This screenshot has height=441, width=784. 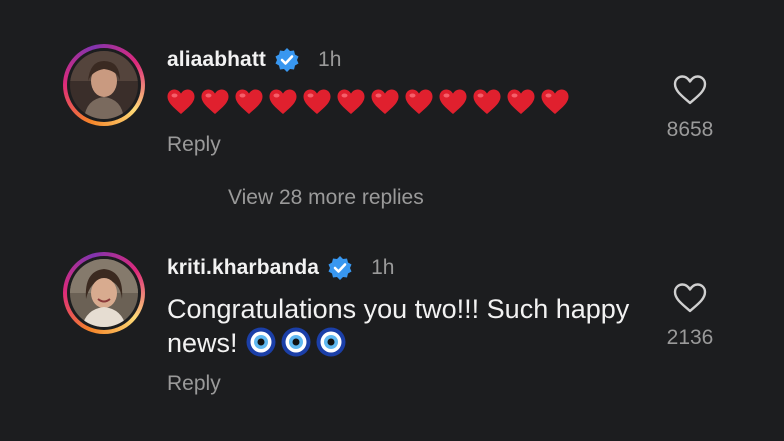 I want to click on comment-username: aliaabhatt, so click(x=216, y=60).